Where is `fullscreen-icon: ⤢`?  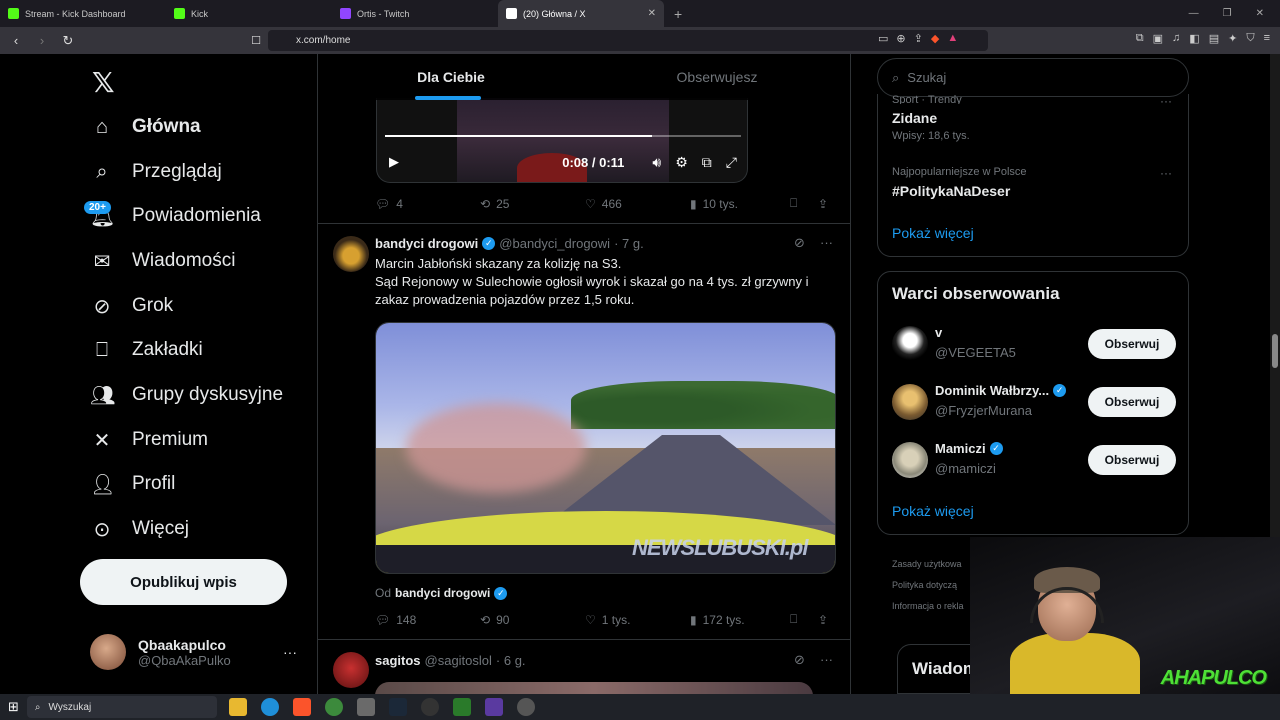
fullscreen-icon: ⤢ is located at coordinates (731, 162).